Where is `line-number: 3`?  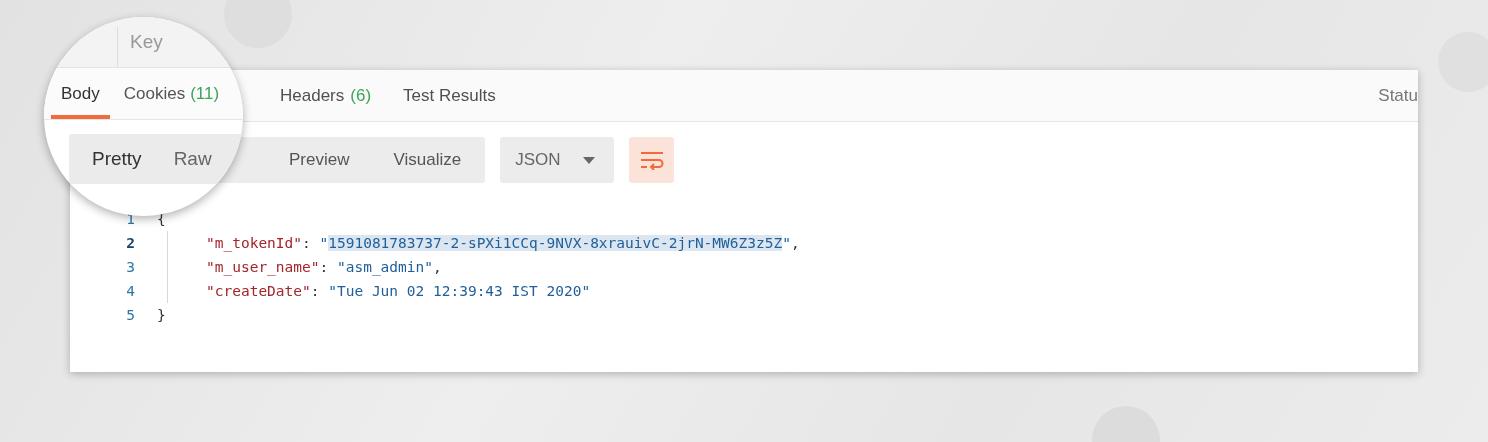
line-number: 3 is located at coordinates (130, 267).